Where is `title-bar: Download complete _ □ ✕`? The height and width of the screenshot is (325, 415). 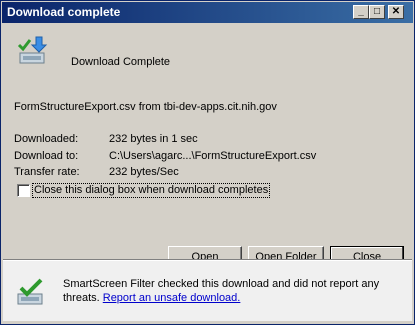
title-bar: Download complete _ □ ✕ is located at coordinates (207, 12).